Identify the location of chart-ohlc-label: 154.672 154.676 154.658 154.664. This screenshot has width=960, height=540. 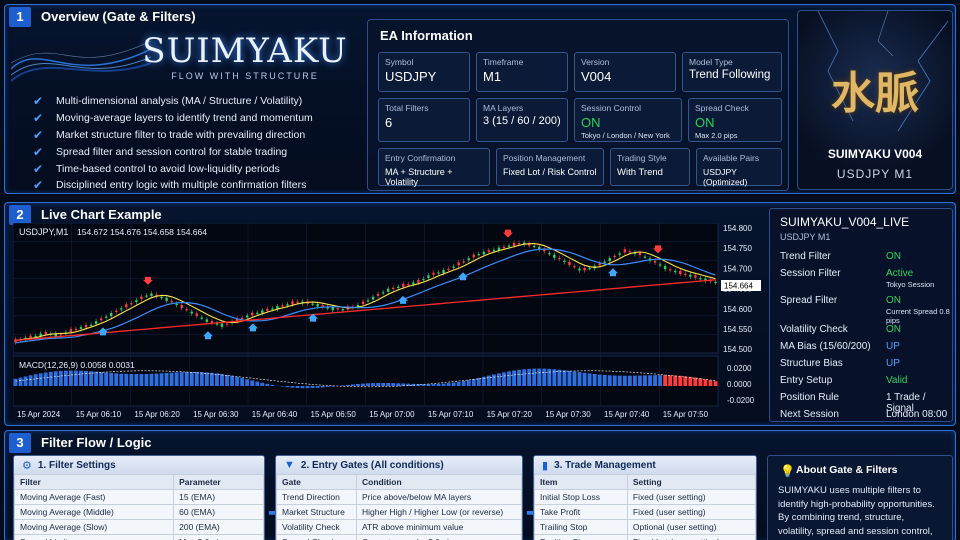
(142, 232).